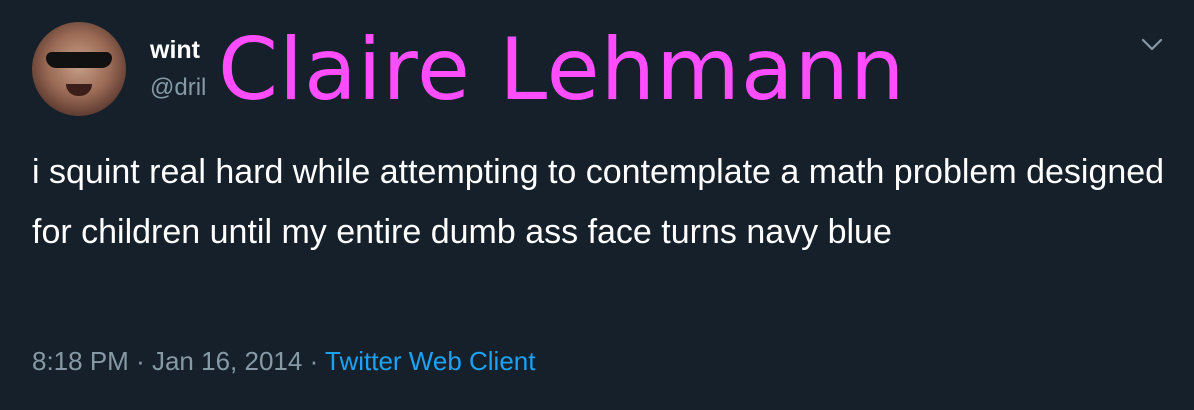  What do you see at coordinates (178, 88) in the screenshot?
I see `user-handle: @dril` at bounding box center [178, 88].